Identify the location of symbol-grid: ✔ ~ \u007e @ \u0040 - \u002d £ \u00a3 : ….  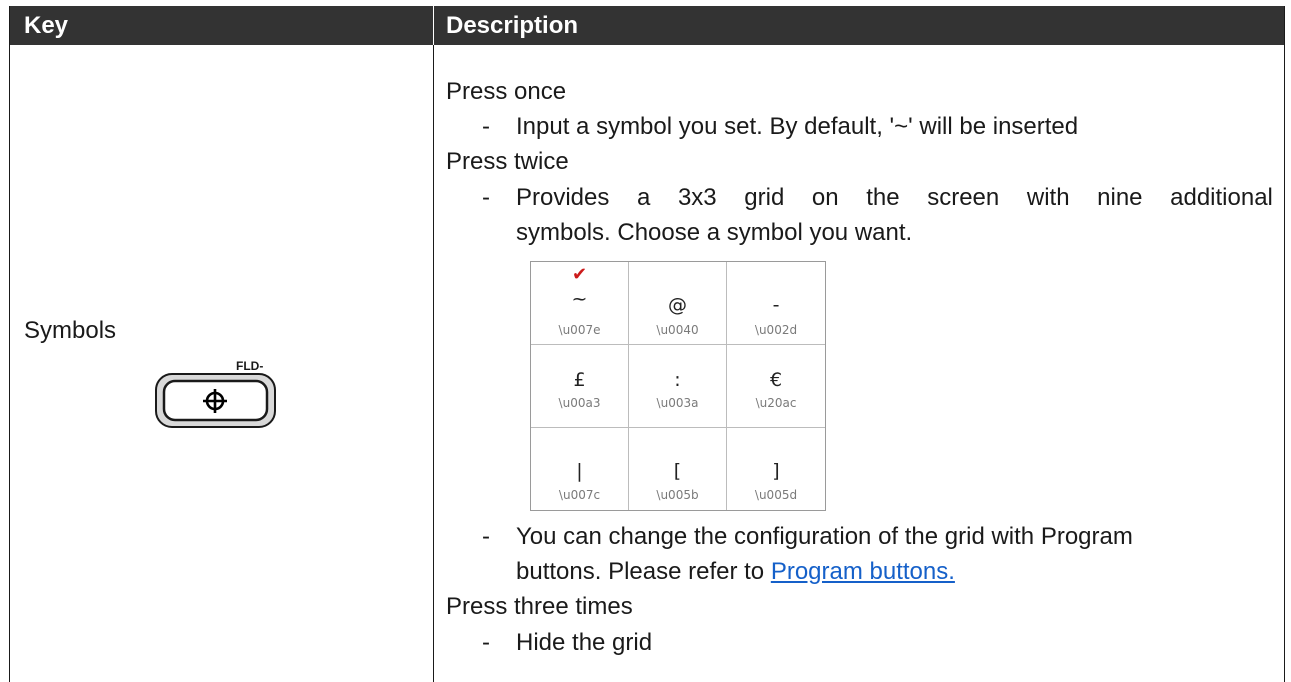
(678, 386).